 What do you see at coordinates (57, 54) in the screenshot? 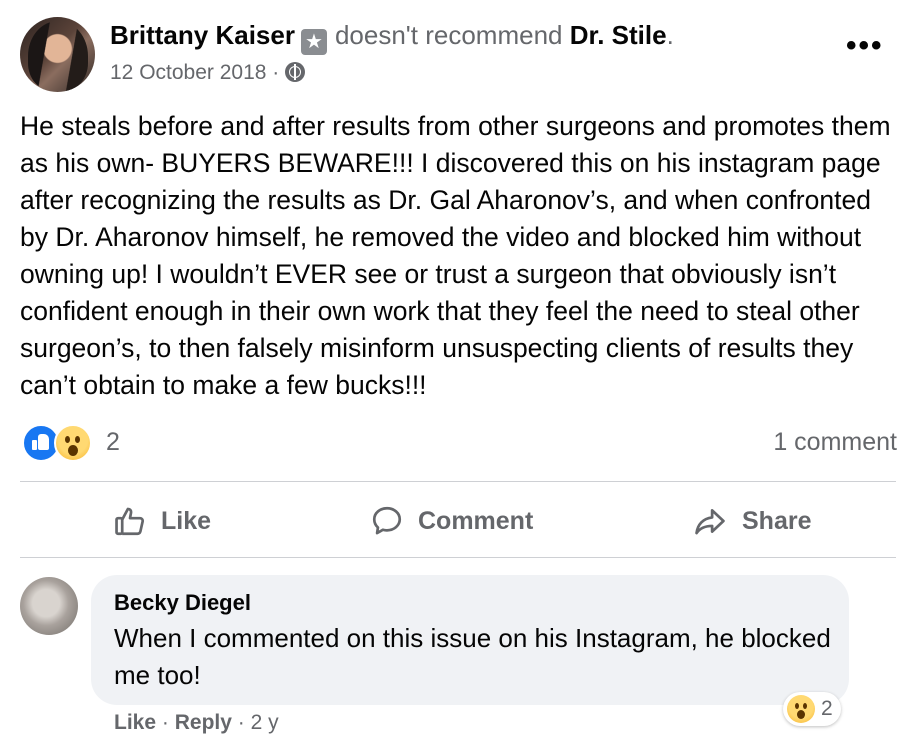
I see `author-avatar` at bounding box center [57, 54].